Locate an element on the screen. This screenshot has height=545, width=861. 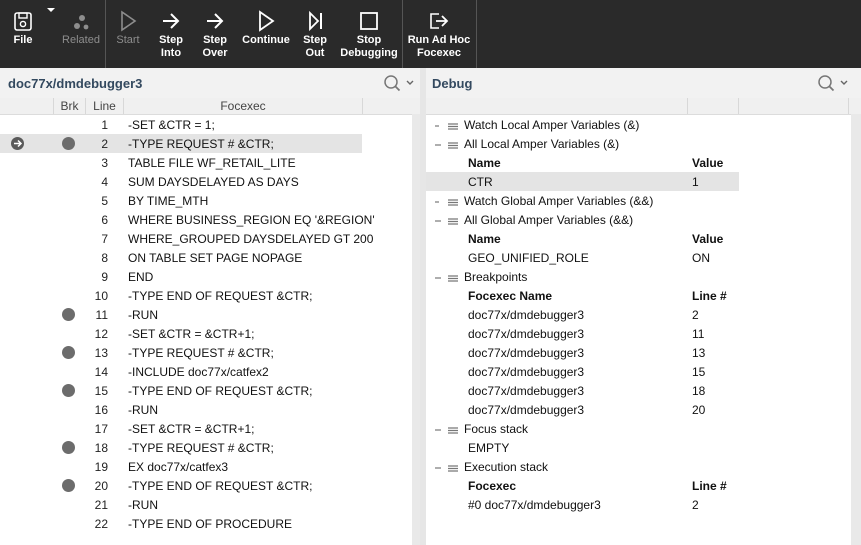
tree-group: All Local Amper Variables (&) is located at coordinates (643, 143).